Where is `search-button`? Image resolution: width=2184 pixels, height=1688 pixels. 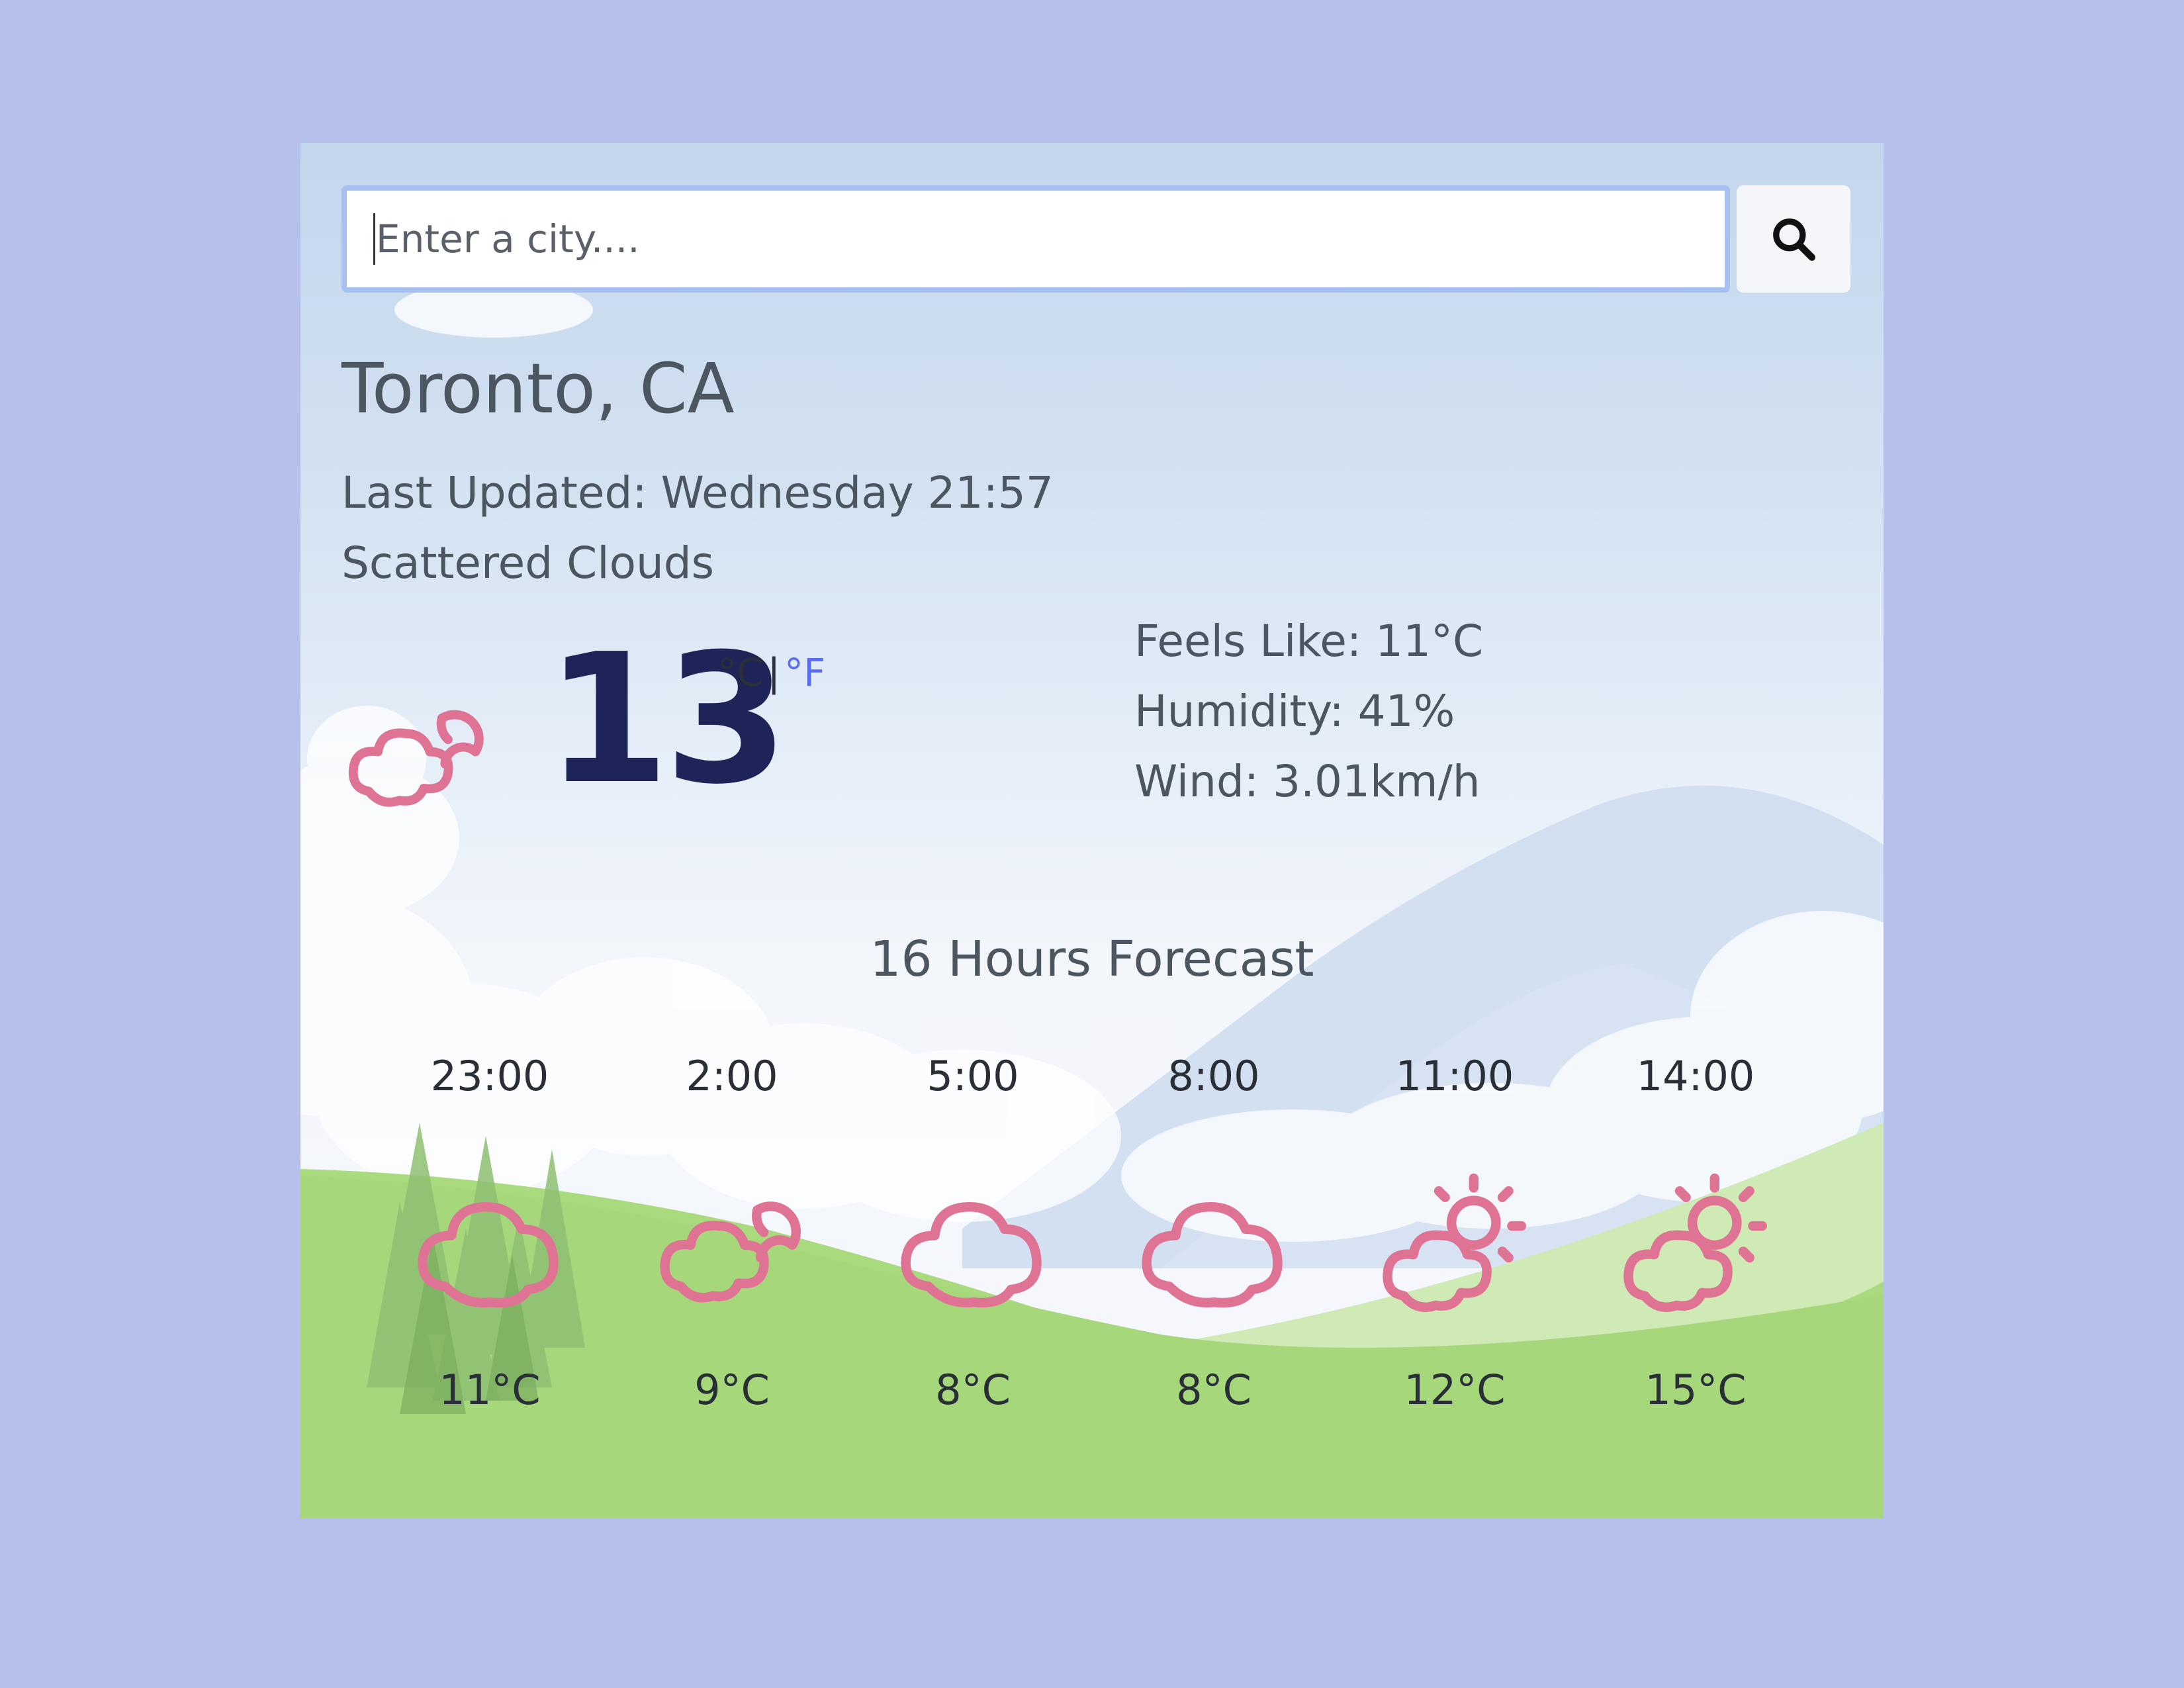 search-button is located at coordinates (1794, 239).